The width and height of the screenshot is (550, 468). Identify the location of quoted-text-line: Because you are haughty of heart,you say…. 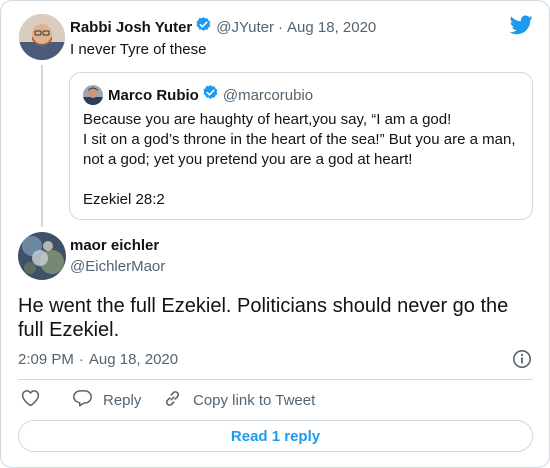
(267, 119).